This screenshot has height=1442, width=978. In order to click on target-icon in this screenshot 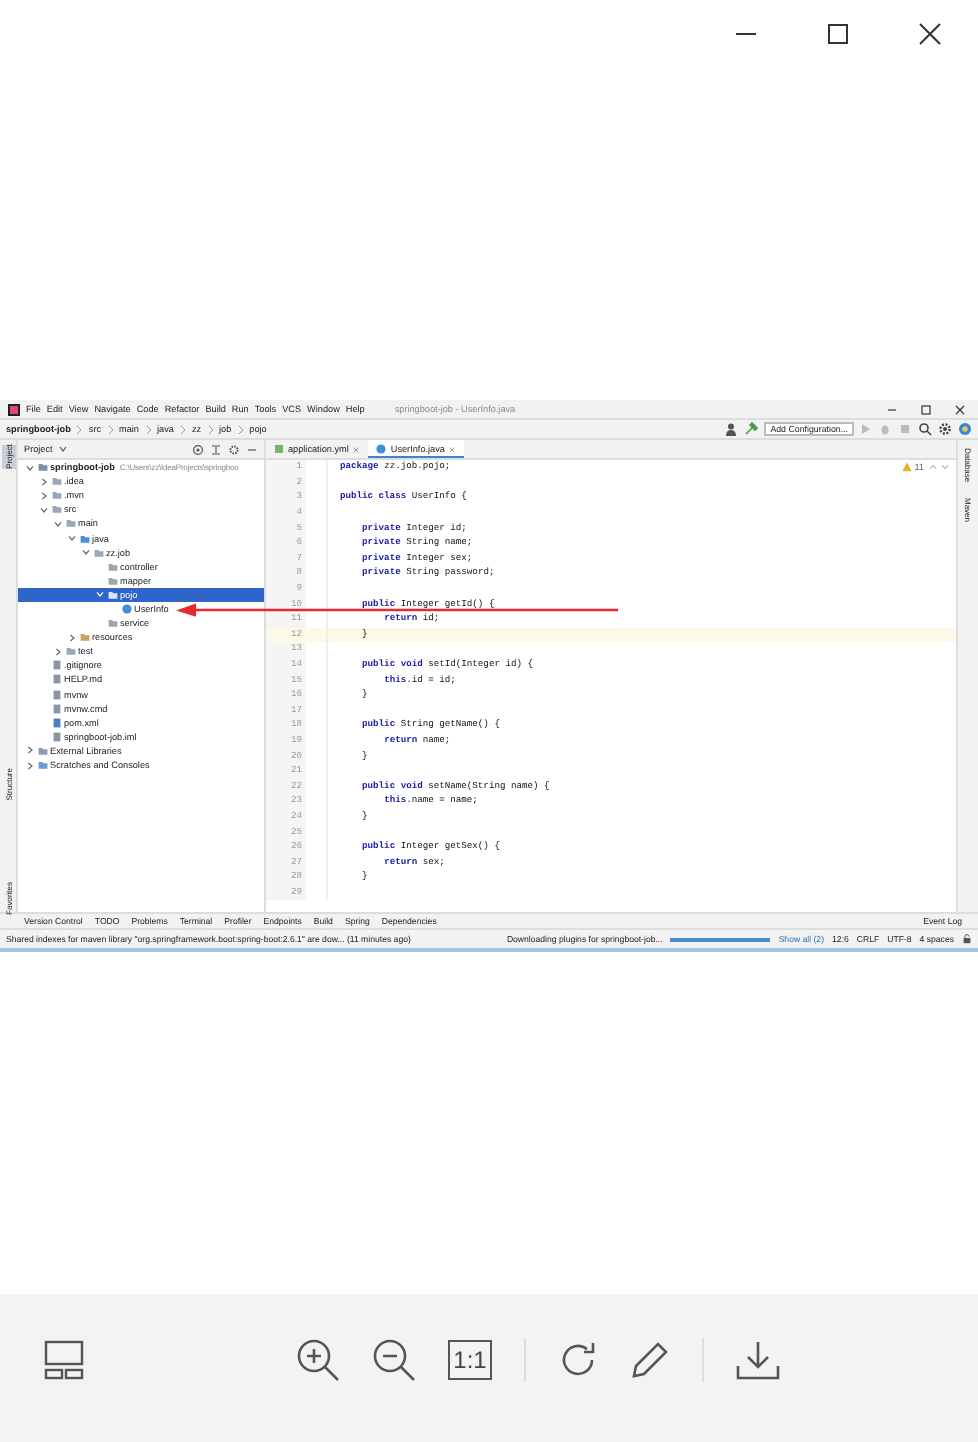, I will do `click(198, 449)`.